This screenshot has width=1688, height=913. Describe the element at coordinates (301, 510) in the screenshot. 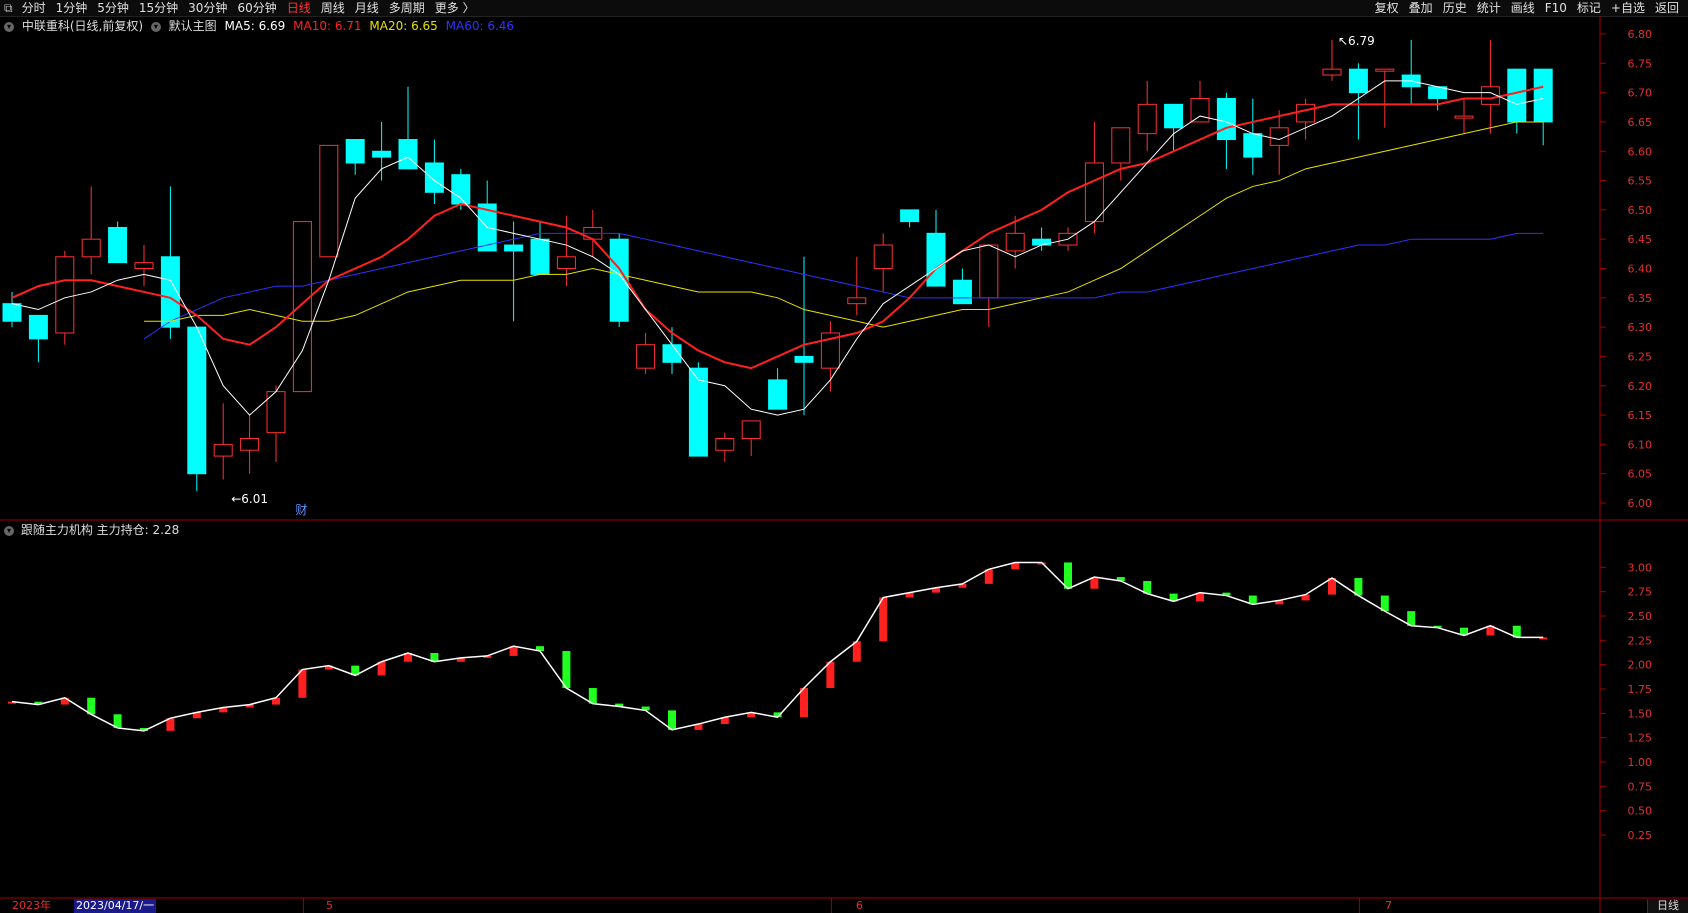

I see `finance-marker: 财` at that location.